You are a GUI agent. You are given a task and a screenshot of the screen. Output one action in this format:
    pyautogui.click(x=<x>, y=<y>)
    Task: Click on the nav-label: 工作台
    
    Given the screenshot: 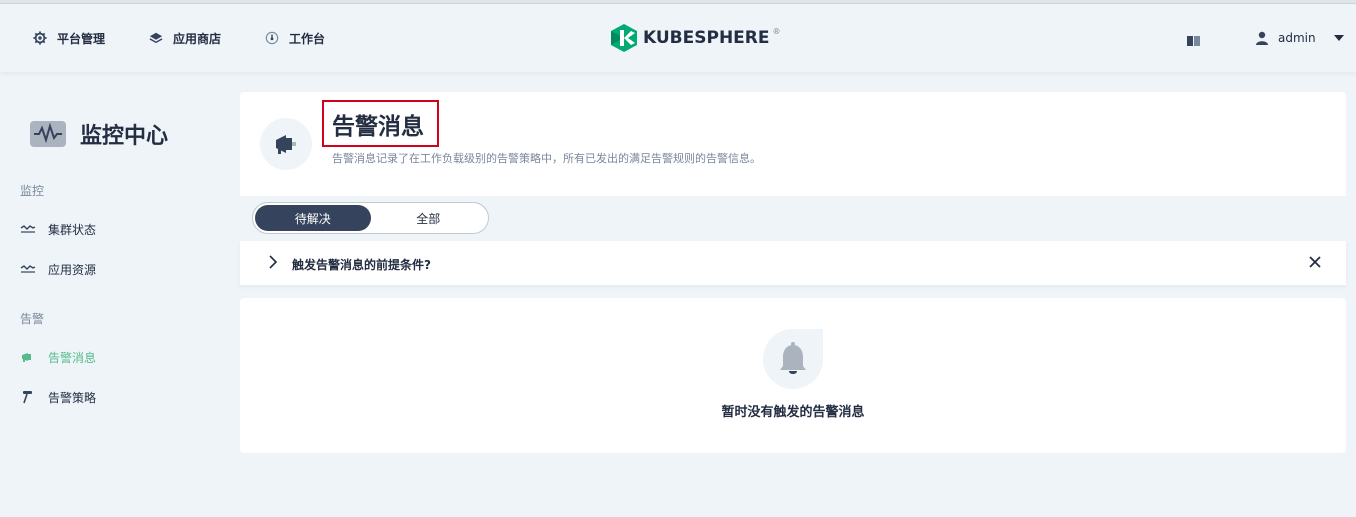 What is the action you would take?
    pyautogui.click(x=307, y=38)
    